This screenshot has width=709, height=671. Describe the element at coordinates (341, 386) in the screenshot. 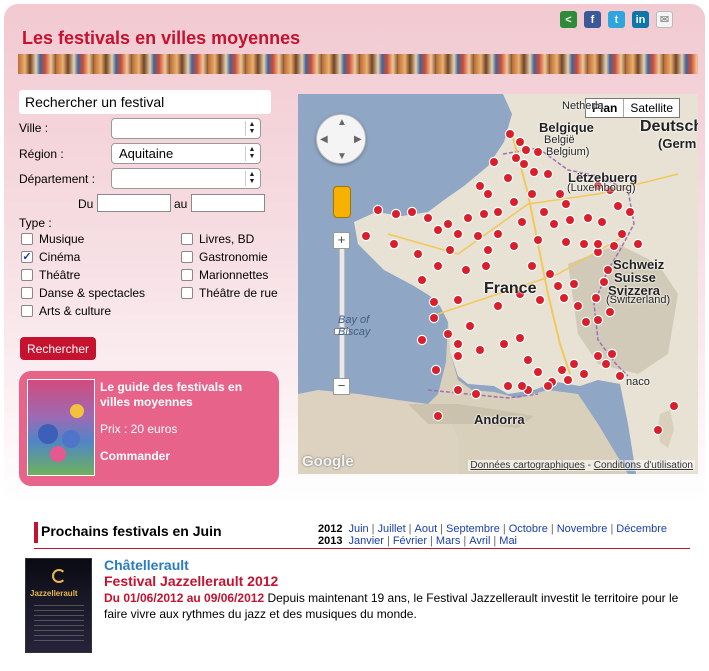

I see `zoom-out-button: −` at that location.